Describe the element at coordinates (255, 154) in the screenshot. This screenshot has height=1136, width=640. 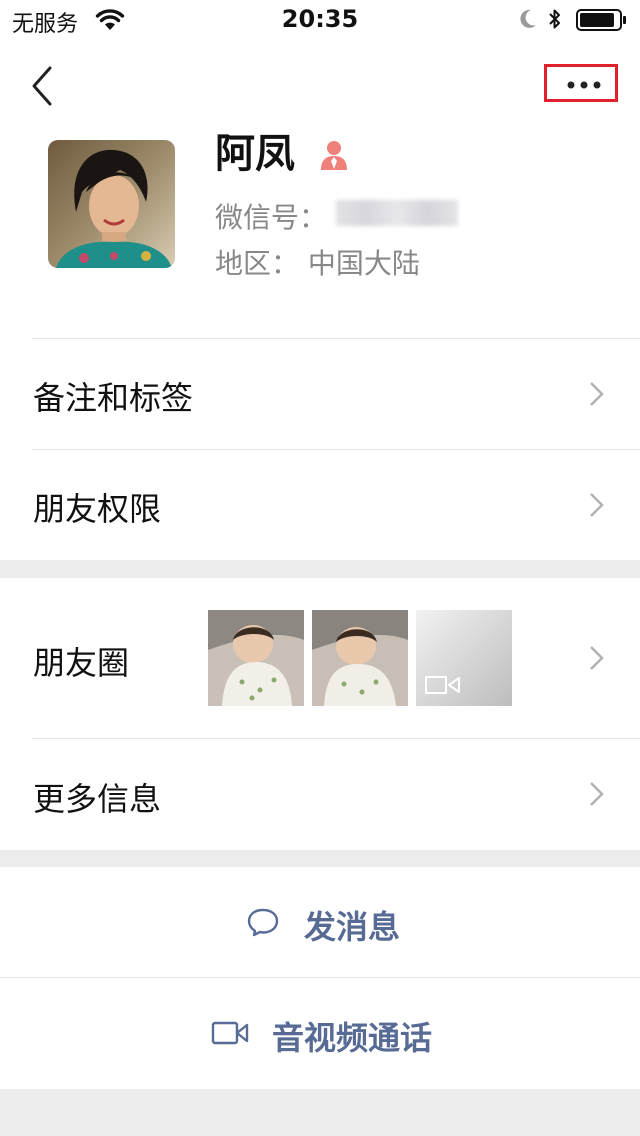
I see `contact-name: 阿凤` at that location.